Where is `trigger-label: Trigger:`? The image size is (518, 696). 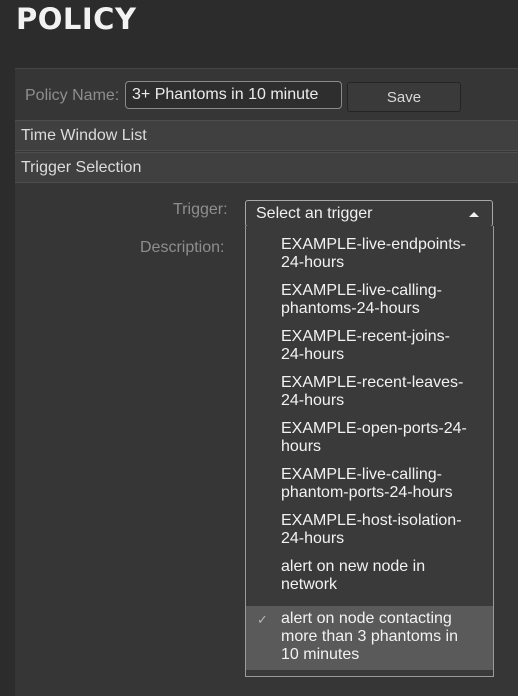 trigger-label: Trigger: is located at coordinates (200, 209).